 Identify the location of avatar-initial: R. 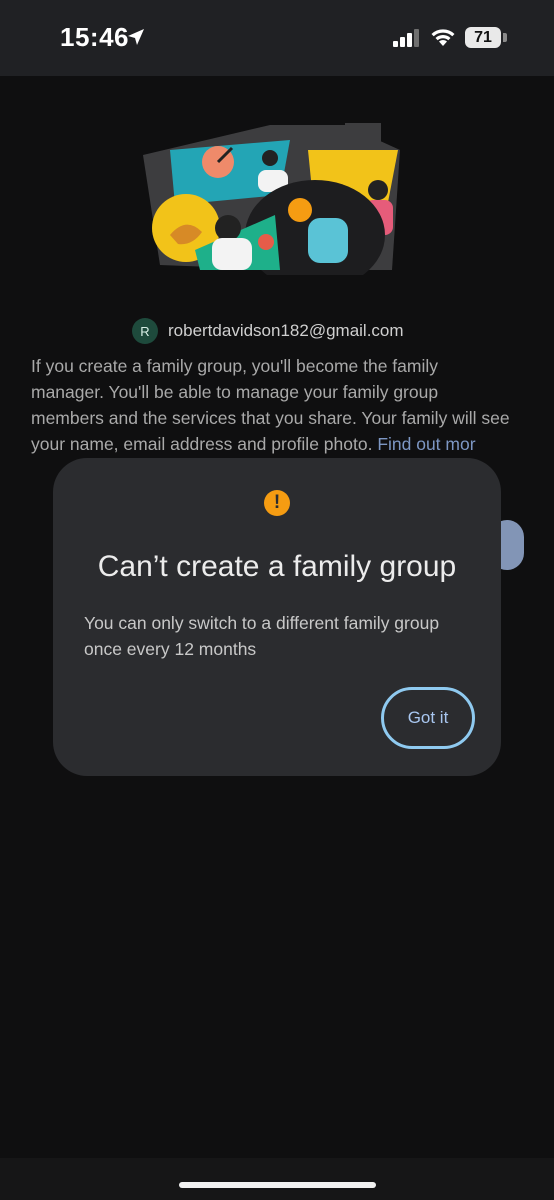
(145, 331).